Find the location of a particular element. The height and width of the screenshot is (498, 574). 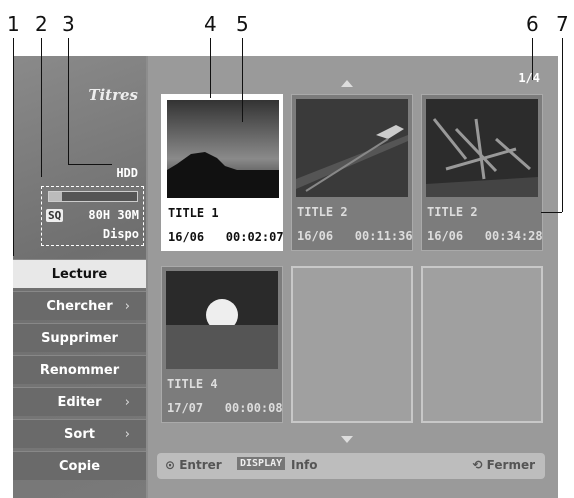

quality-badge: SQ is located at coordinates (55, 215).